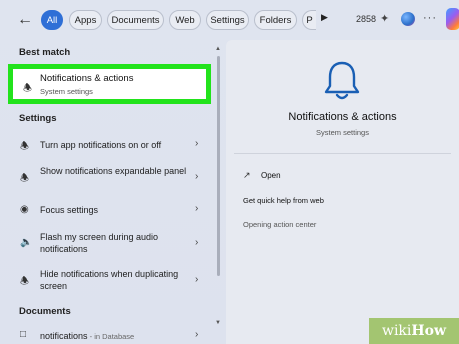 The width and height of the screenshot is (459, 344). I want to click on document-location: - in Database, so click(111, 336).